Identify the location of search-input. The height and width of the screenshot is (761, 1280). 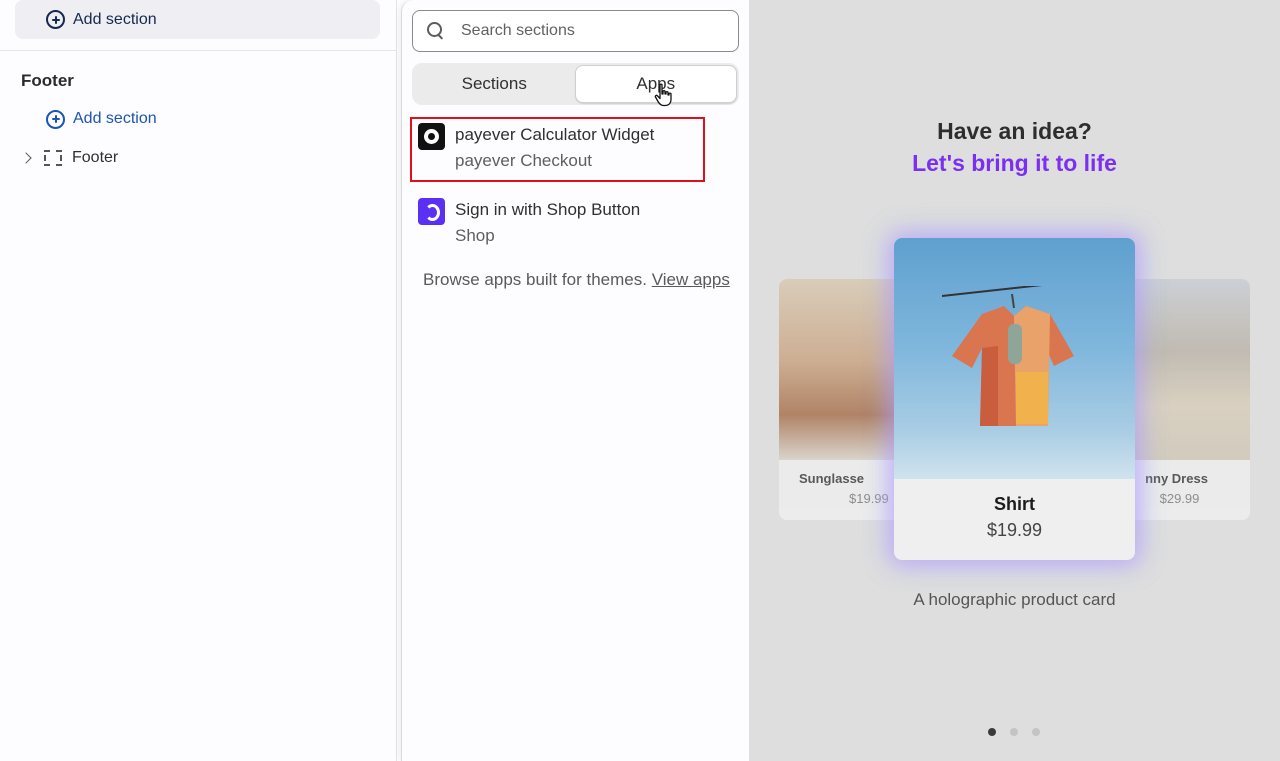
(586, 31).